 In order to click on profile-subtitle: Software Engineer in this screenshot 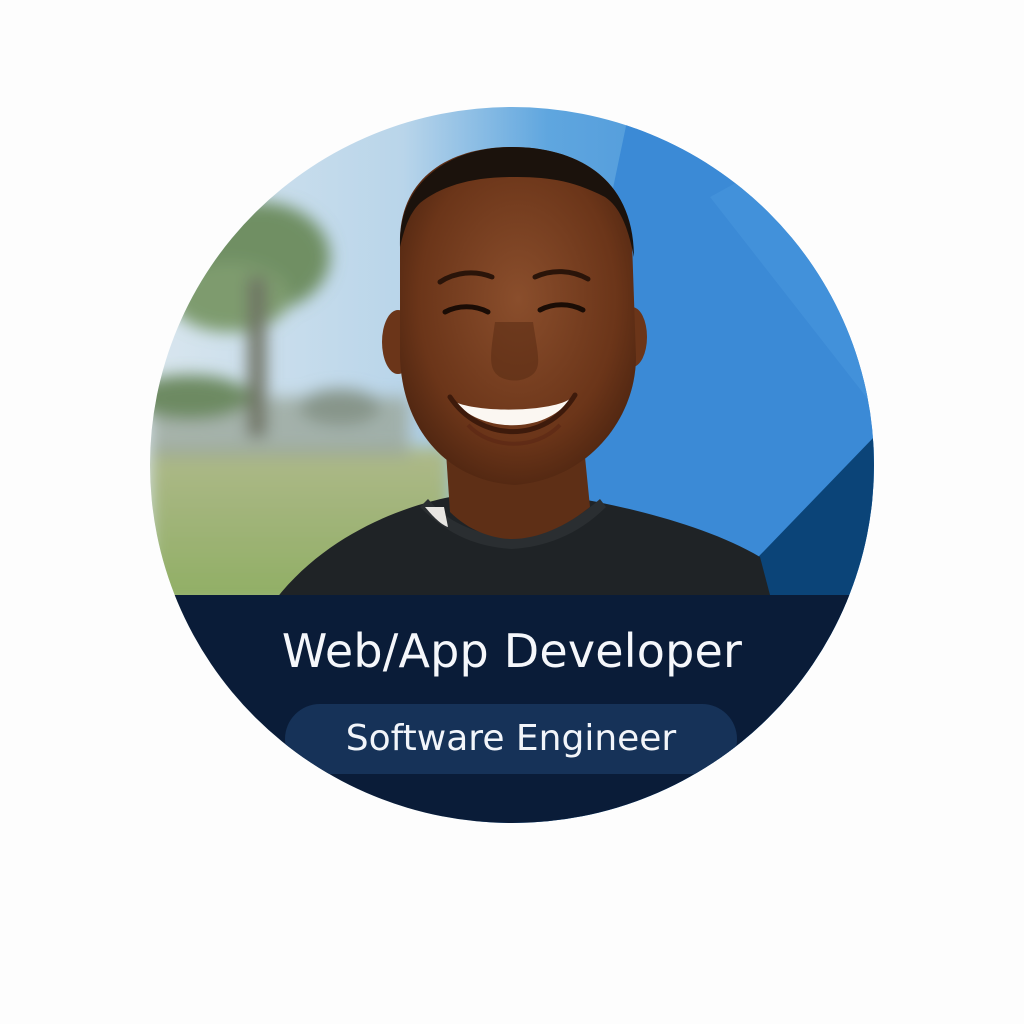, I will do `click(511, 738)`.